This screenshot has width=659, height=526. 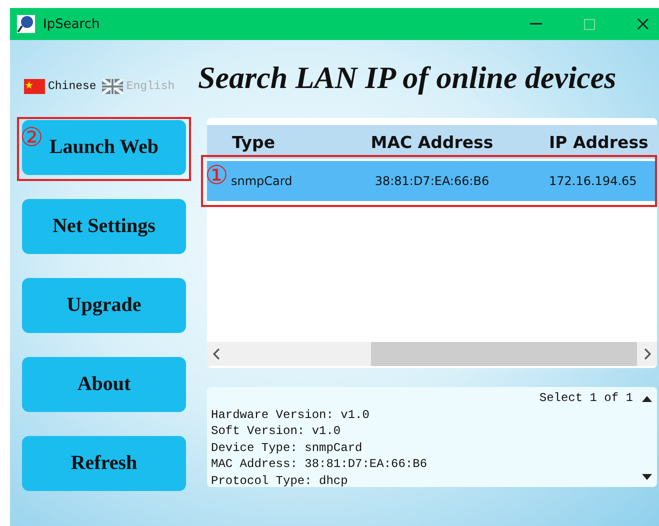 I want to click on minimize-icon, so click(x=536, y=24).